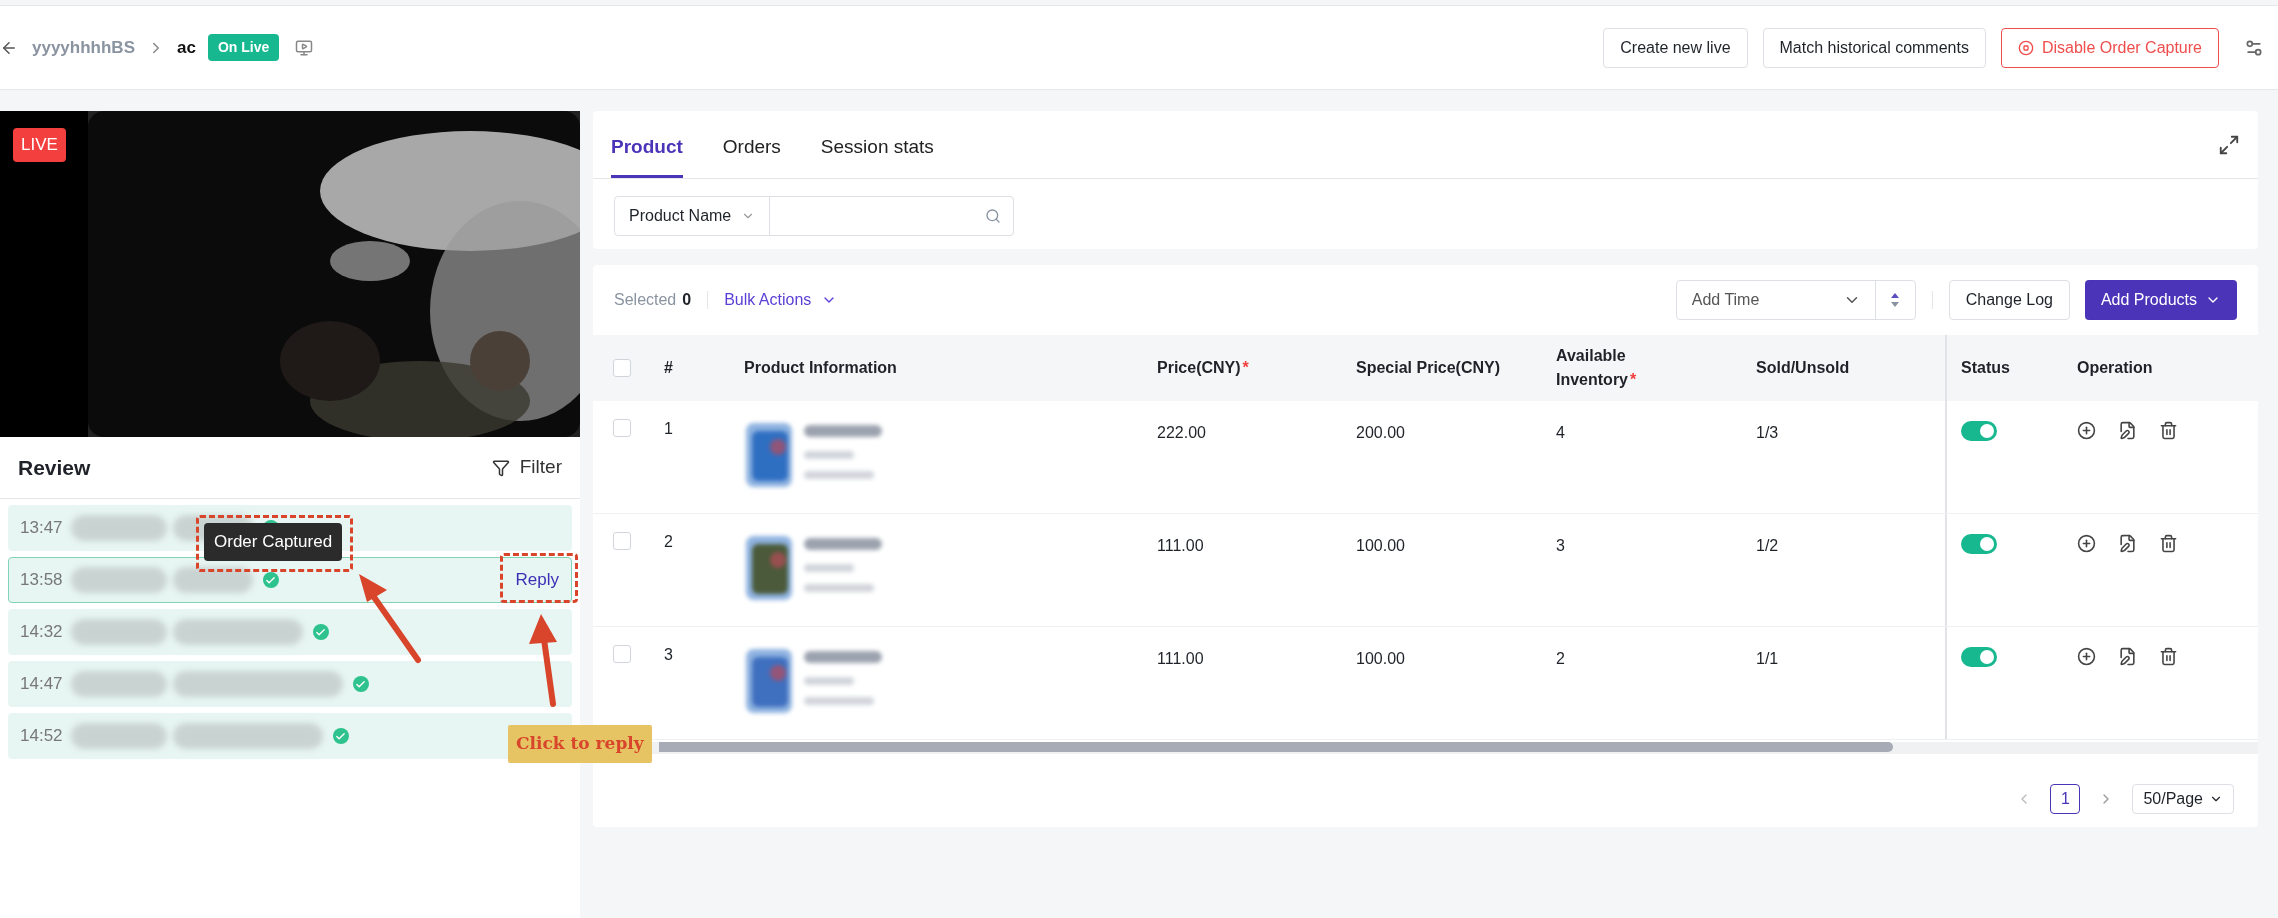 The image size is (2278, 918). I want to click on column-header: Special Price(CNY), so click(1428, 367).